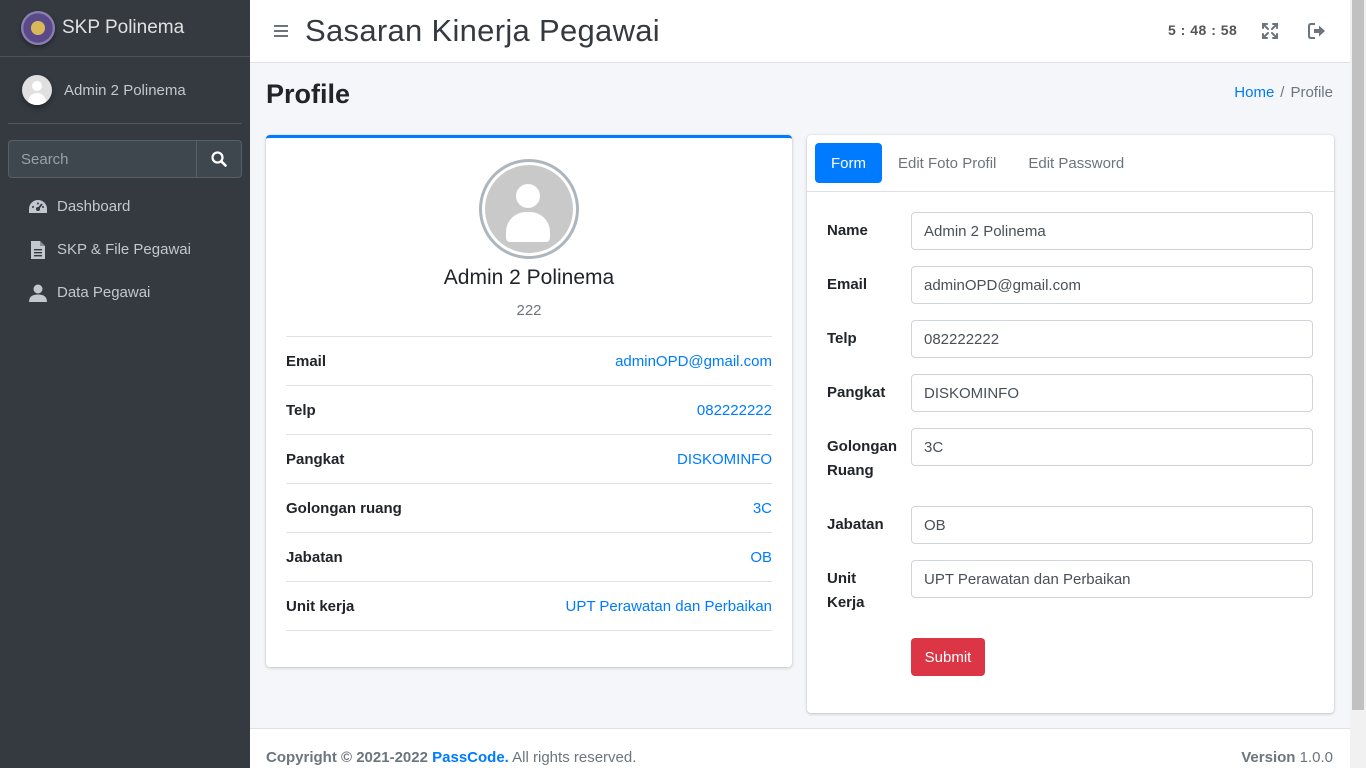 The image size is (1366, 768). I want to click on sidebar-item-label: Data Pegawai, so click(104, 292).